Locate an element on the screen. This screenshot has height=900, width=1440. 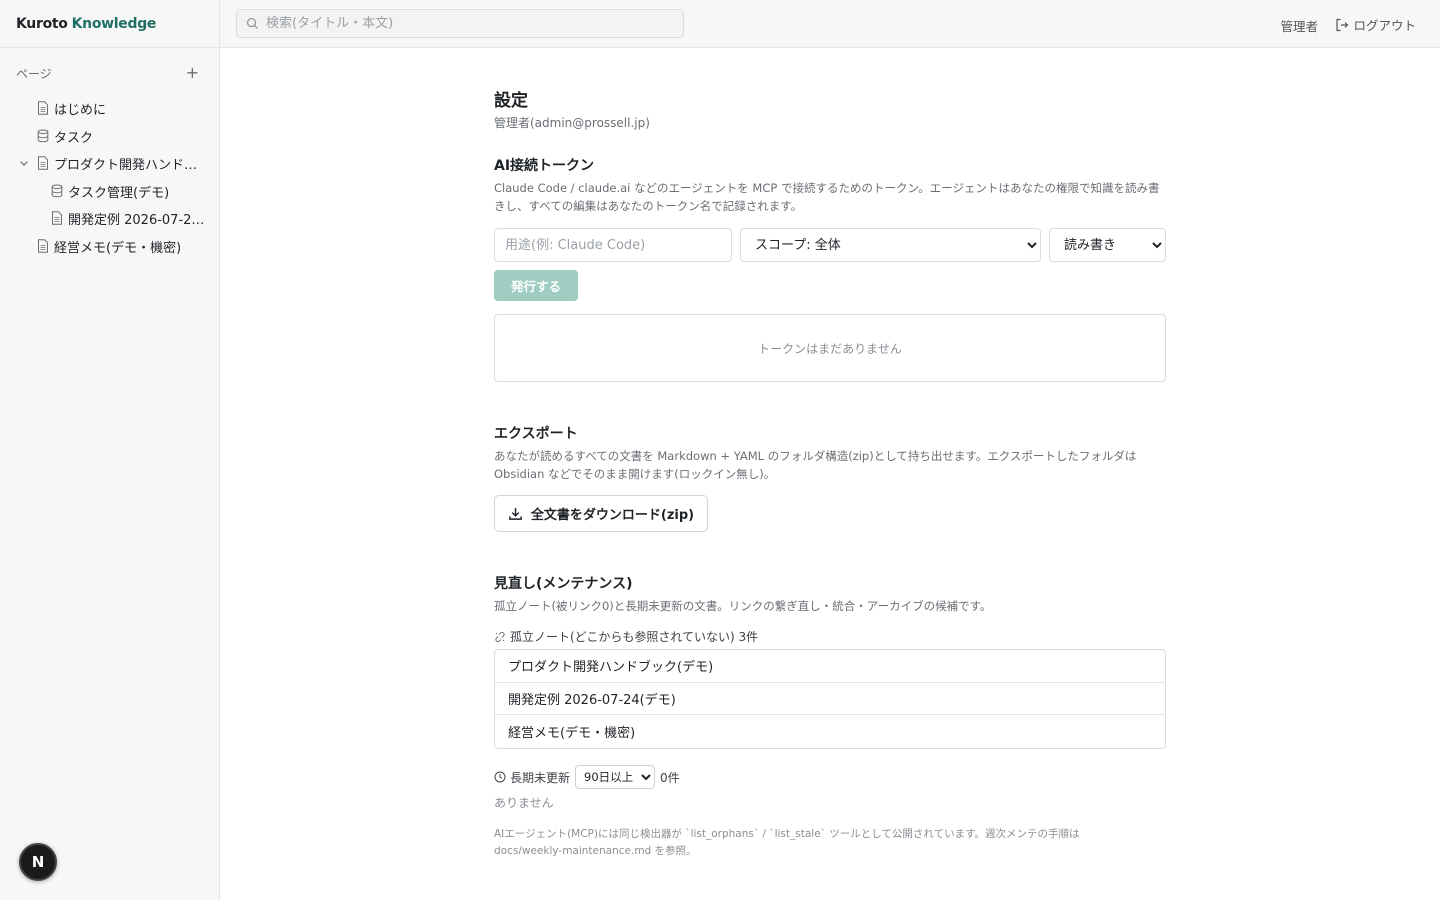
export-title: エクスポート is located at coordinates (536, 434).